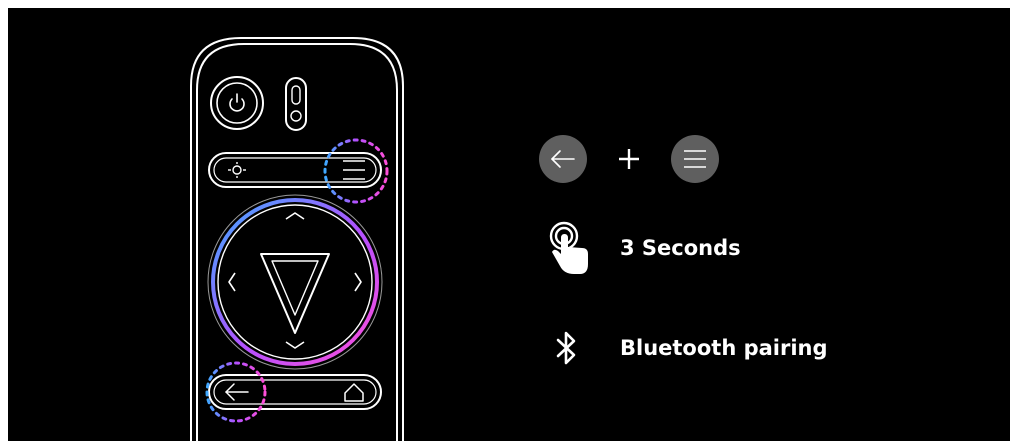  What do you see at coordinates (566, 348) in the screenshot?
I see `bluetooth-icon` at bounding box center [566, 348].